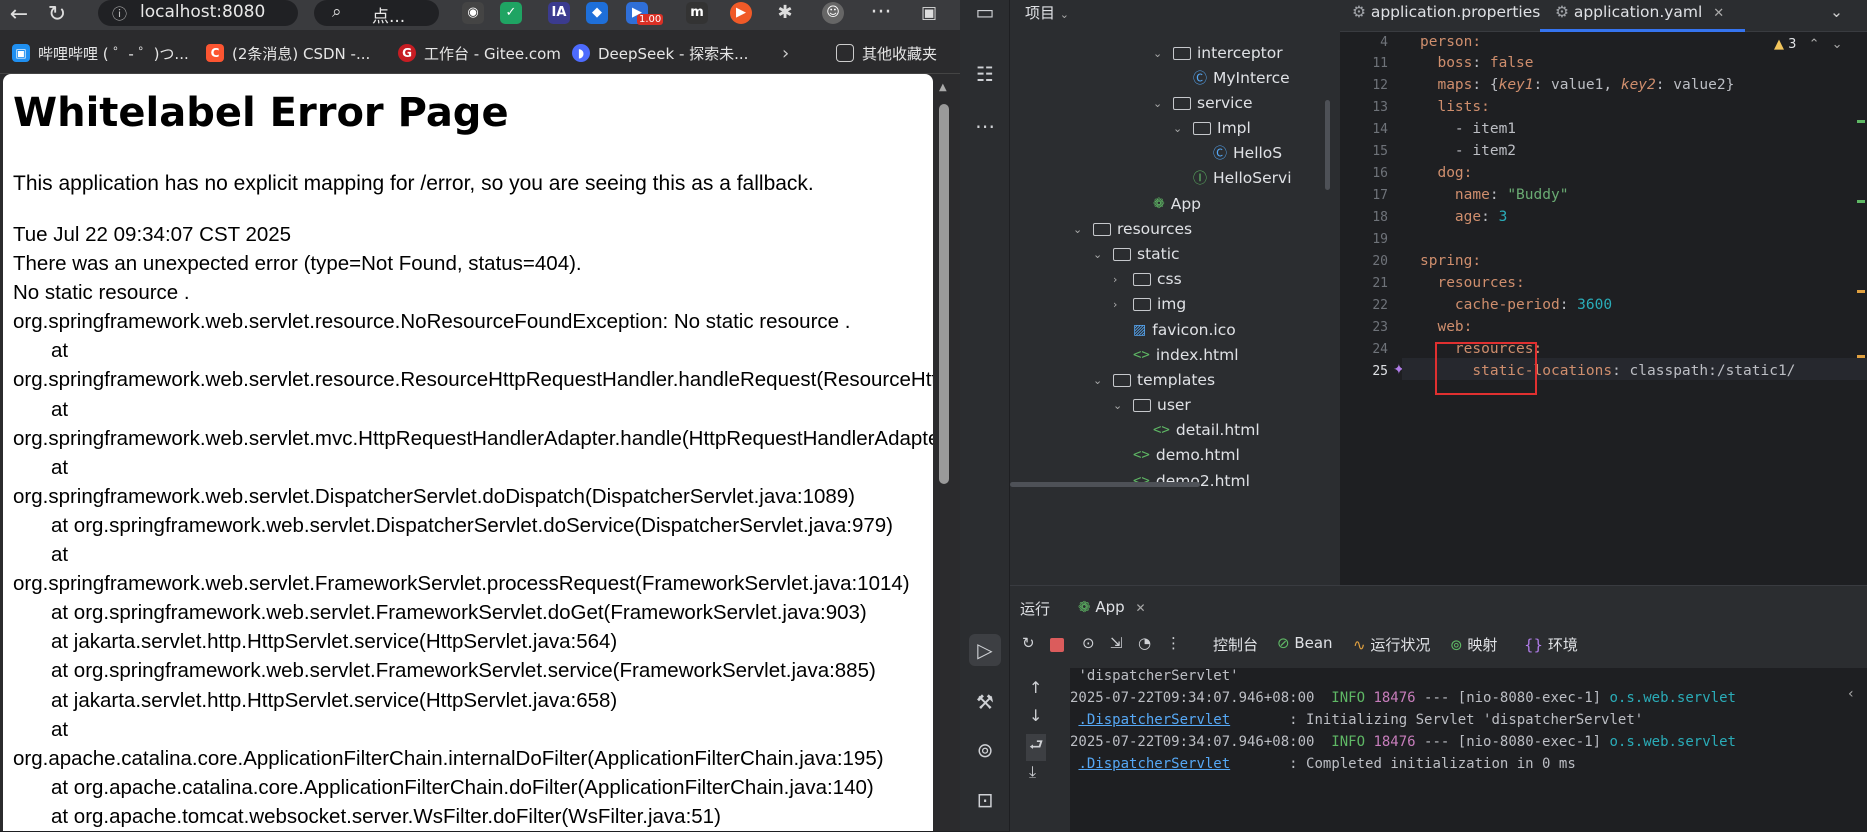 The width and height of the screenshot is (1867, 832). Describe the element at coordinates (1212, 128) in the screenshot. I see `tree-item-impl: ⌄ Impl` at that location.